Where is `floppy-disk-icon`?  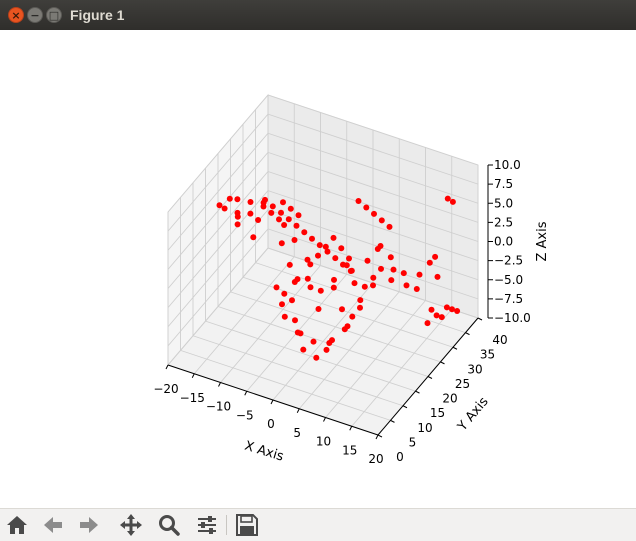 floppy-disk-icon is located at coordinates (247, 525).